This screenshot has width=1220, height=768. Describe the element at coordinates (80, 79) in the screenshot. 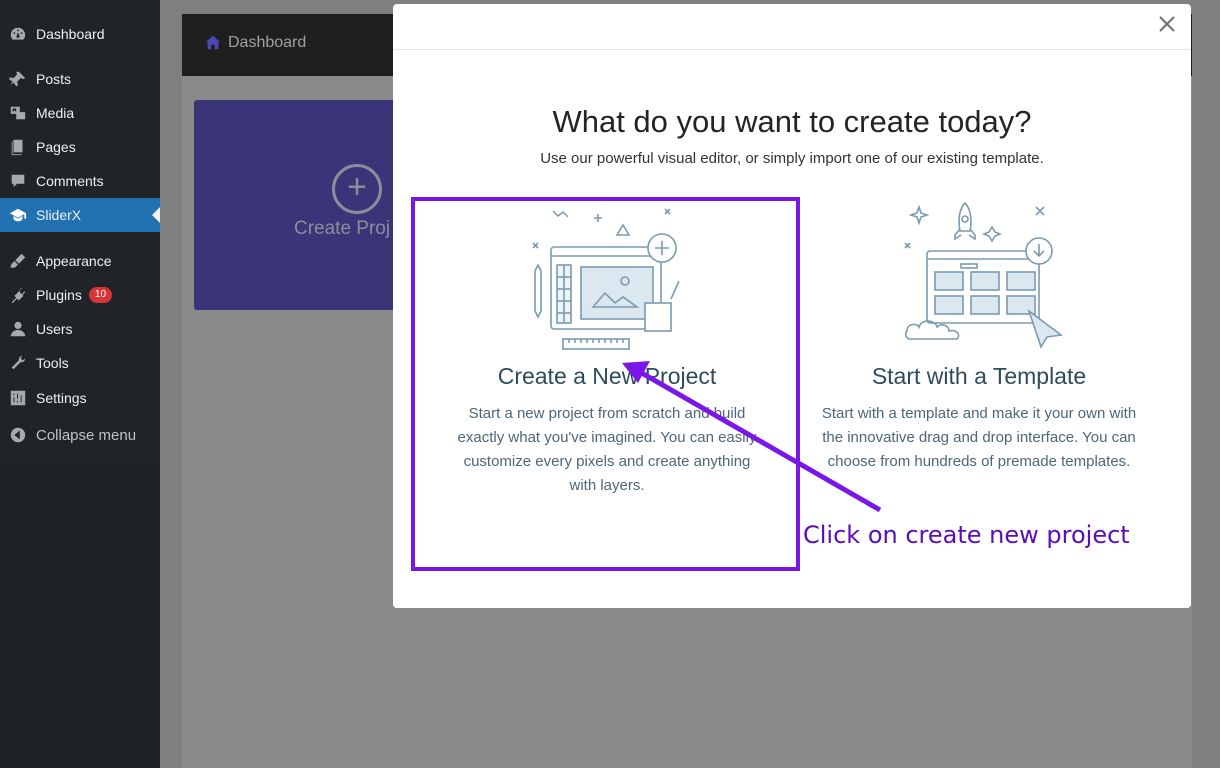

I see `sidebar-item-posts: Posts` at that location.